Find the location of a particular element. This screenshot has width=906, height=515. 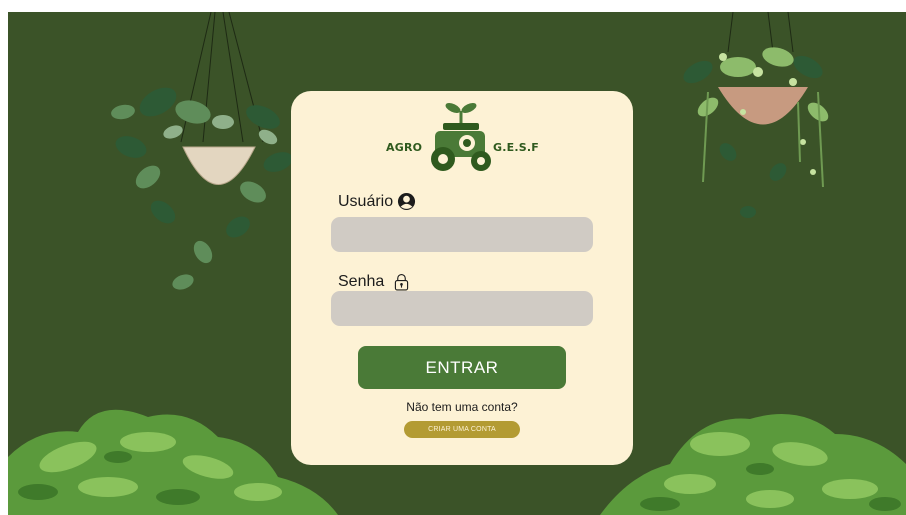

bush-left-illustration is located at coordinates (173, 462).